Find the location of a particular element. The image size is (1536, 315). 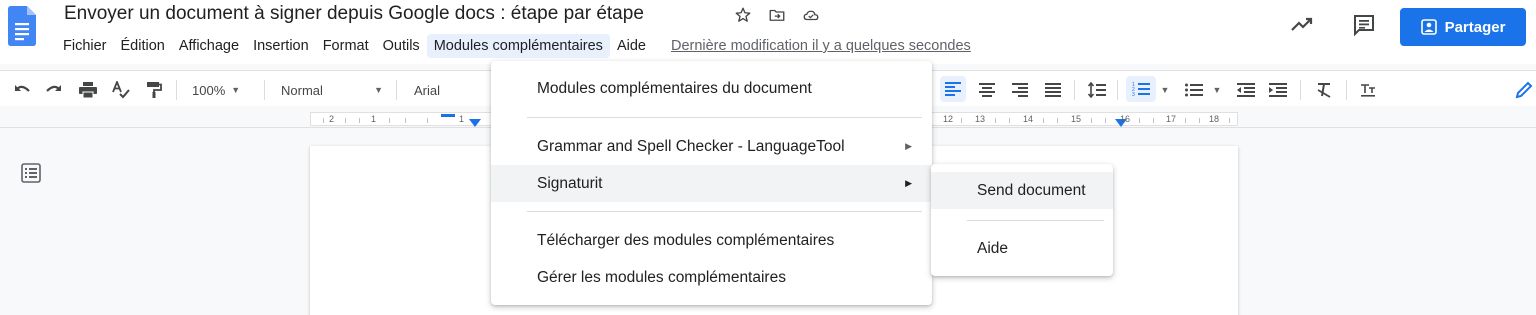

ruler-label: 14 is located at coordinates (1028, 119).